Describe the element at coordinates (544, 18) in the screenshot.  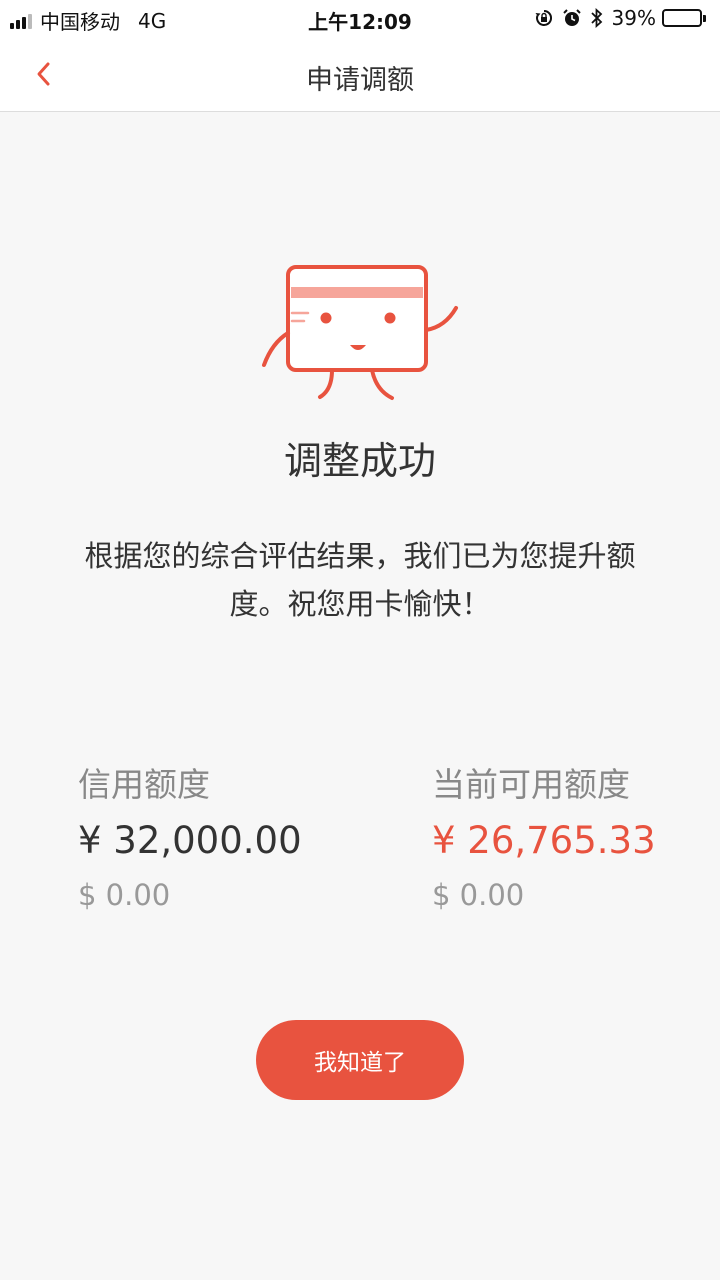
I see `rotation-lock-icon` at that location.